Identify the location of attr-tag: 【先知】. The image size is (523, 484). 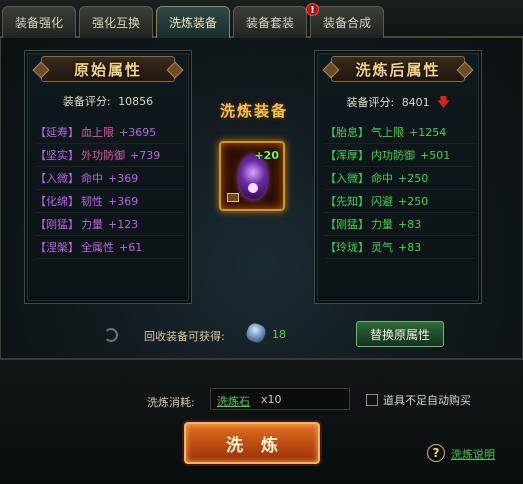
(347, 201).